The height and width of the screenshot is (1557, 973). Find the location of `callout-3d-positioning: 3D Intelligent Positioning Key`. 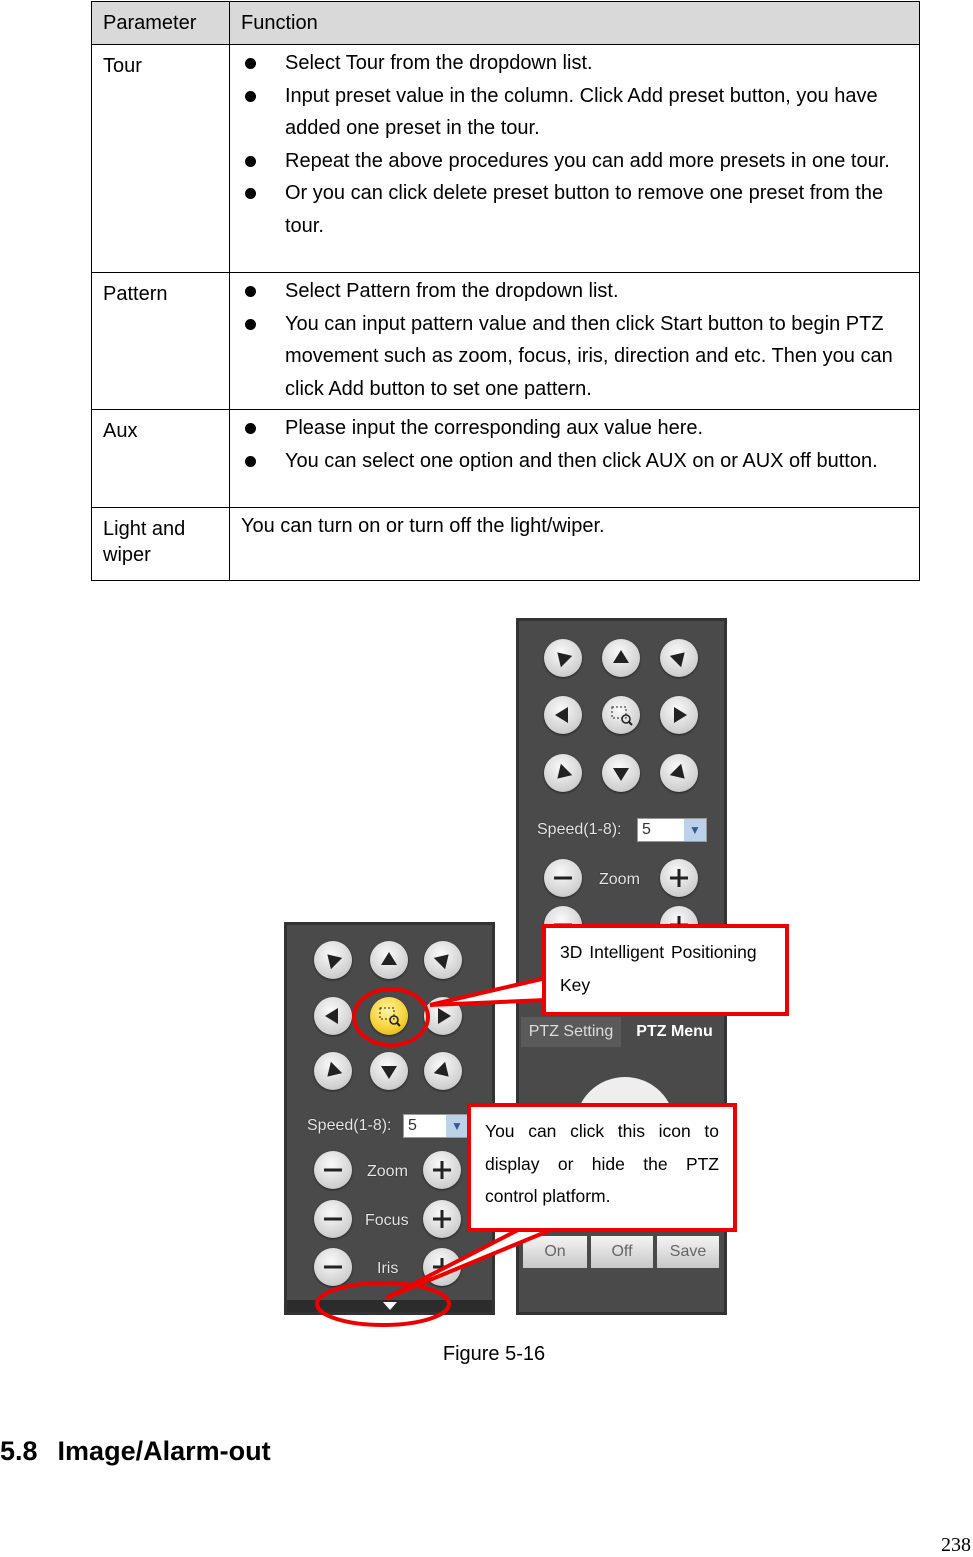

callout-3d-positioning: 3D Intelligent Positioning Key is located at coordinates (665, 970).